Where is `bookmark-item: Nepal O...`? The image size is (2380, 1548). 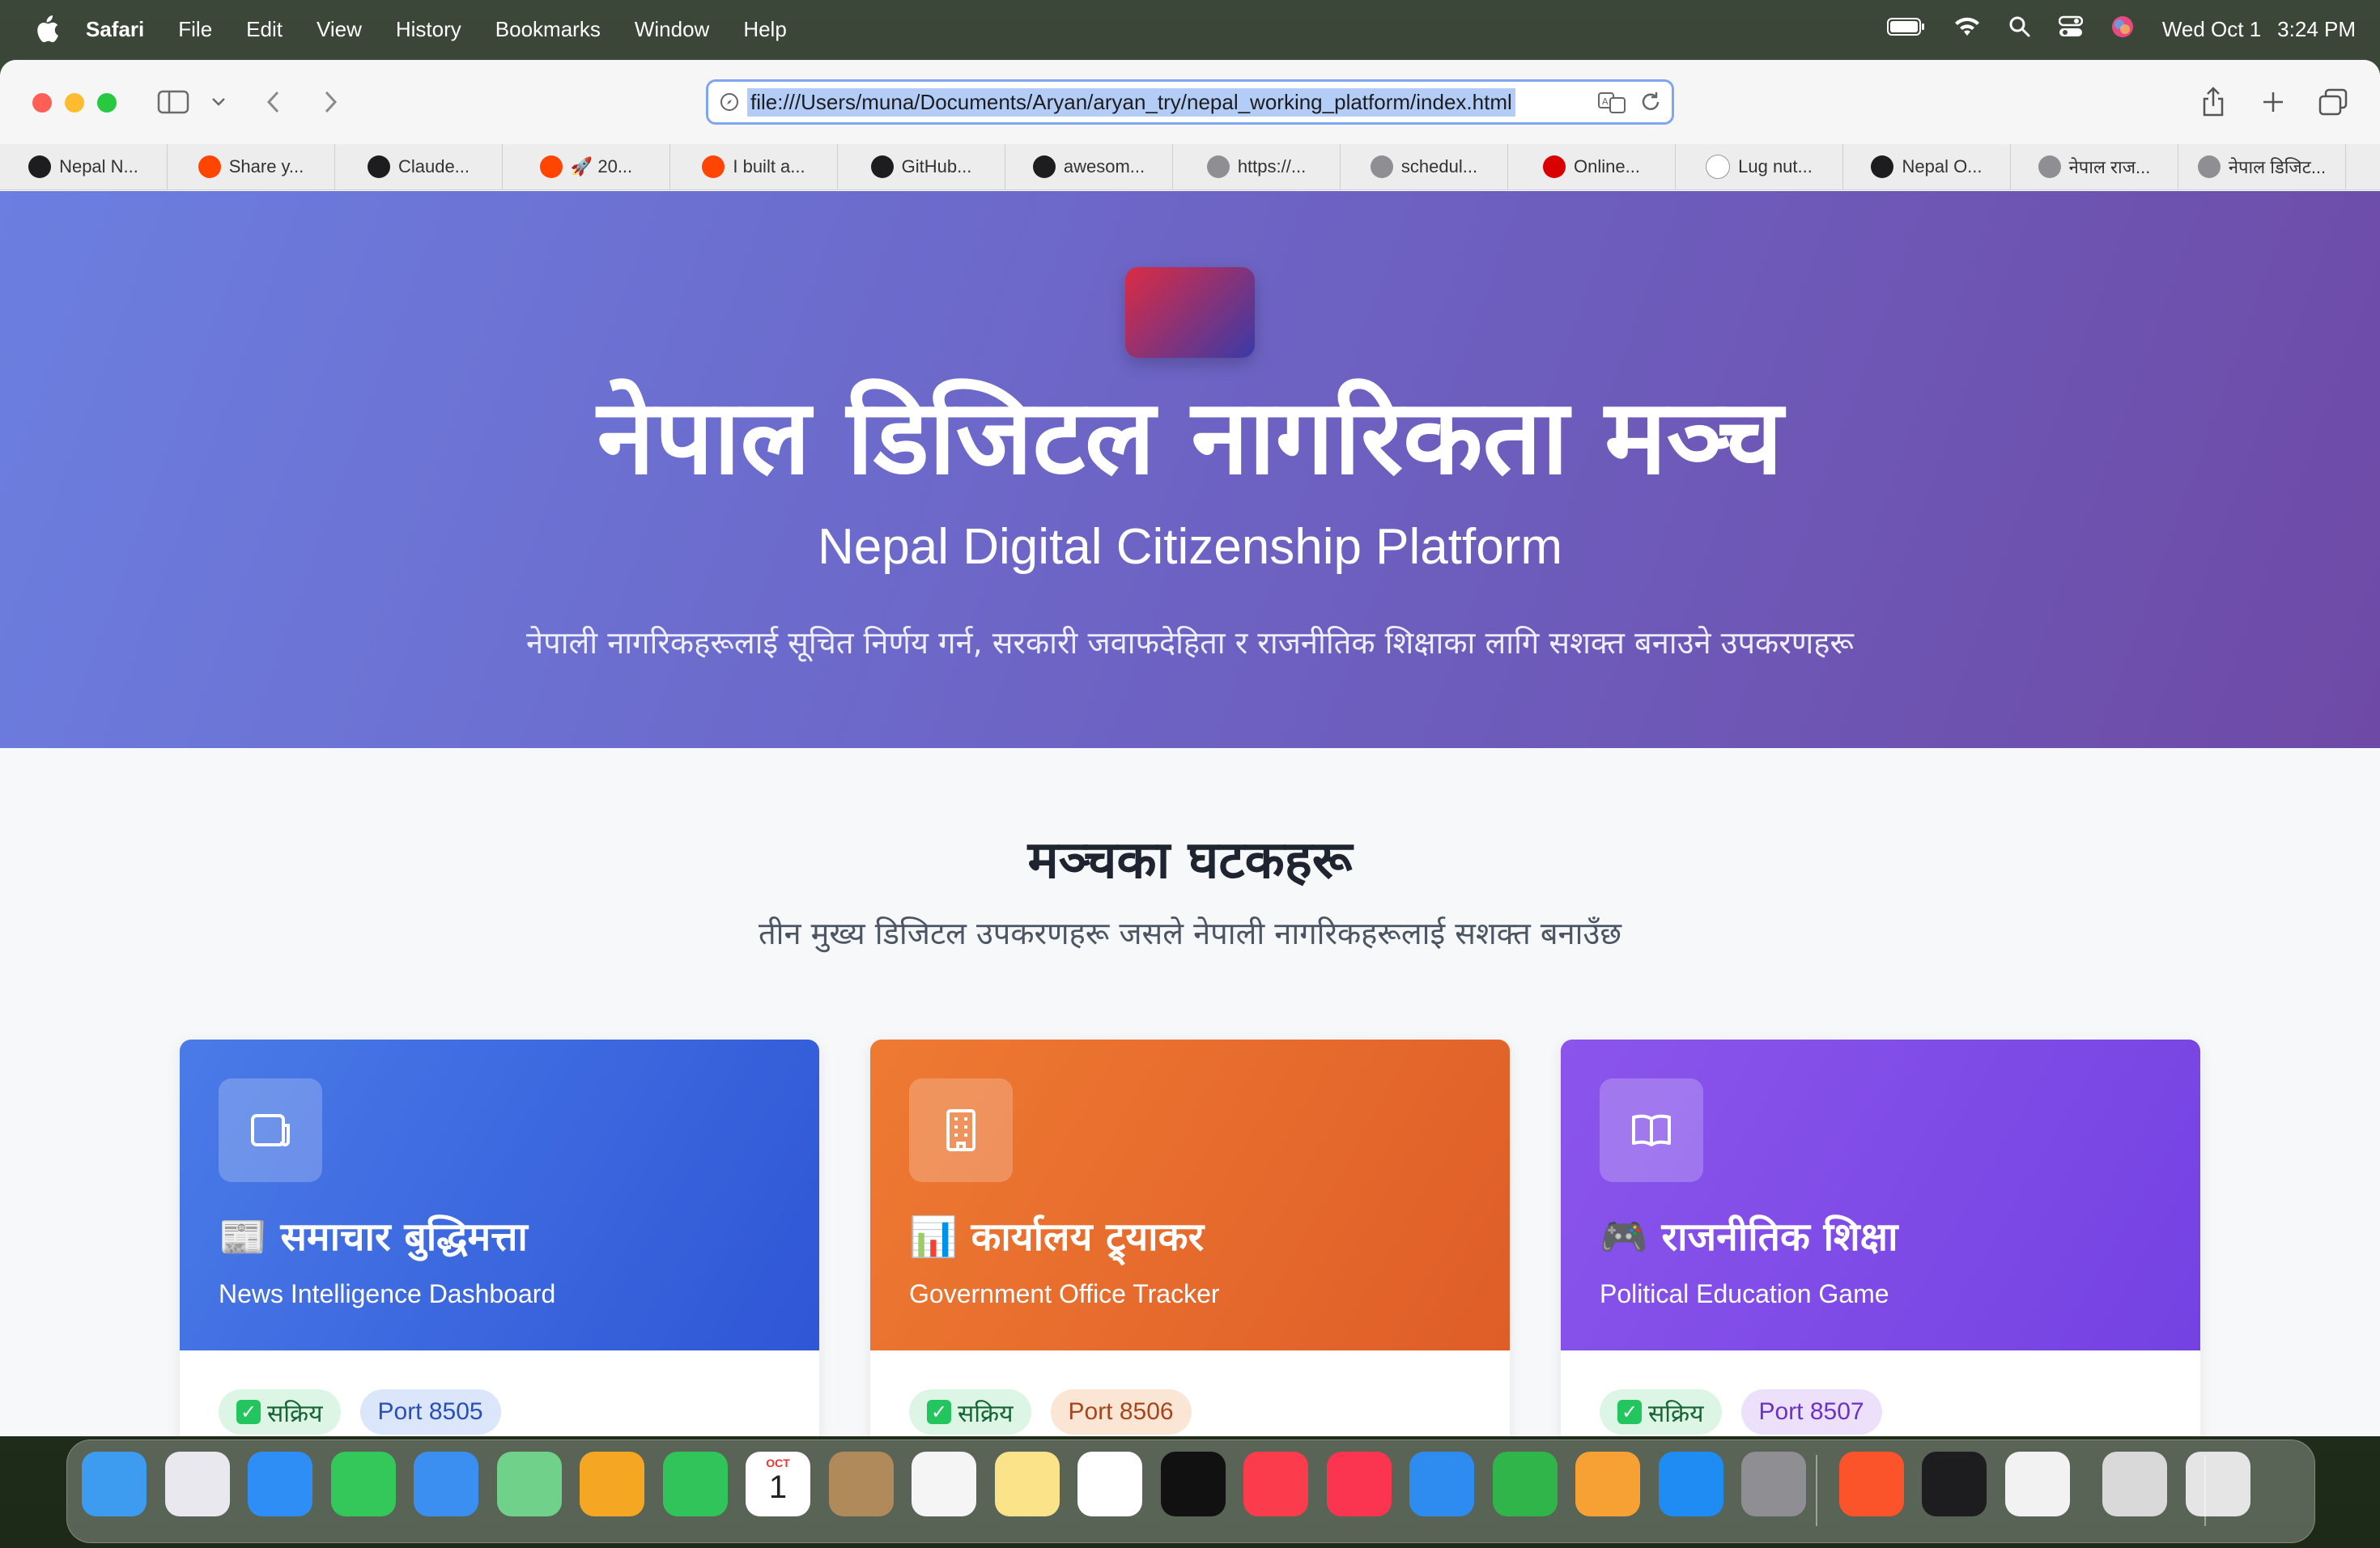
bookmark-item: Nepal O... is located at coordinates (1927, 166).